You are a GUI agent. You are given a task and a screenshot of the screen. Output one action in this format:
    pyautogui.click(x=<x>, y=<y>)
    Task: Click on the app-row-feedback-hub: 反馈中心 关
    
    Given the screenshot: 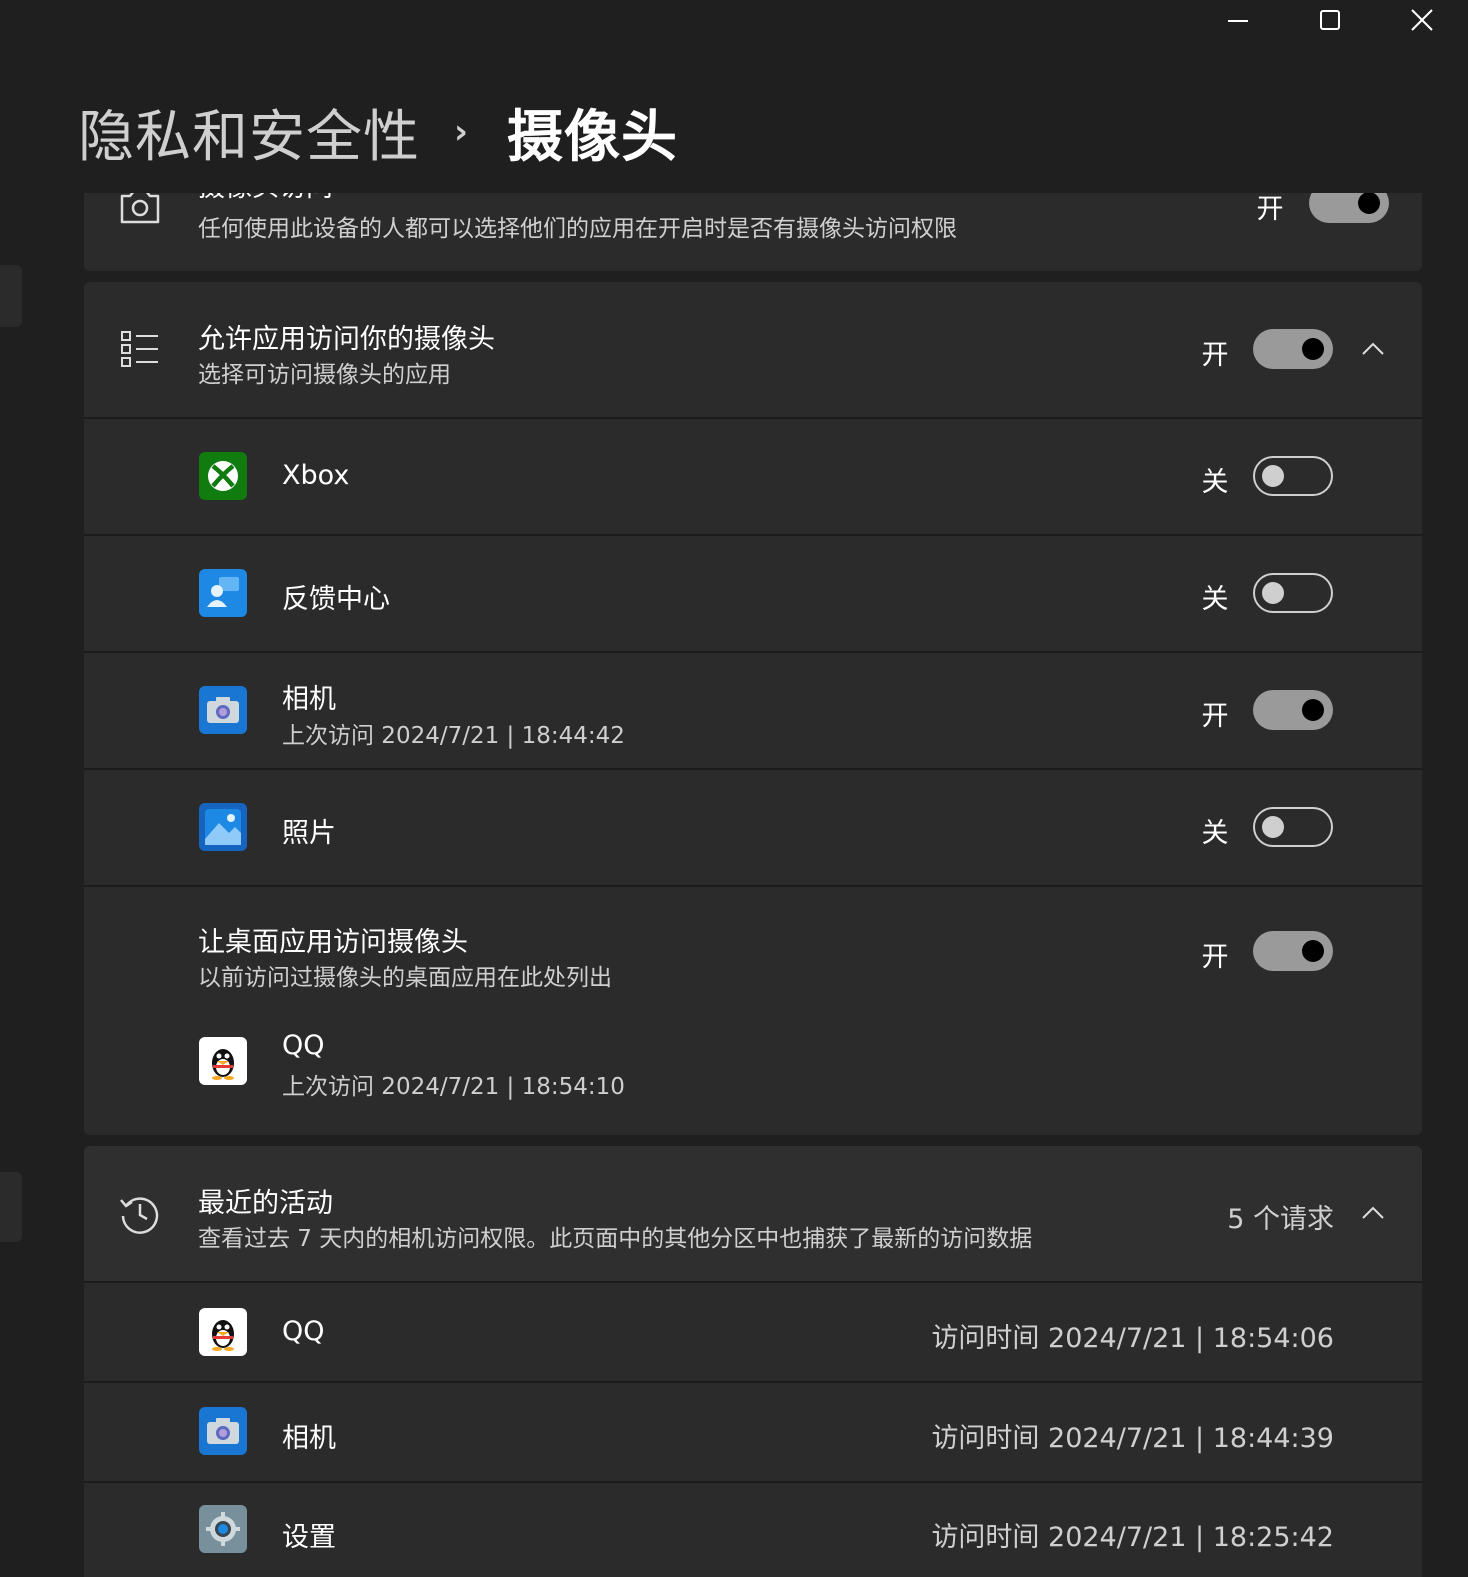 What is the action you would take?
    pyautogui.click(x=753, y=593)
    